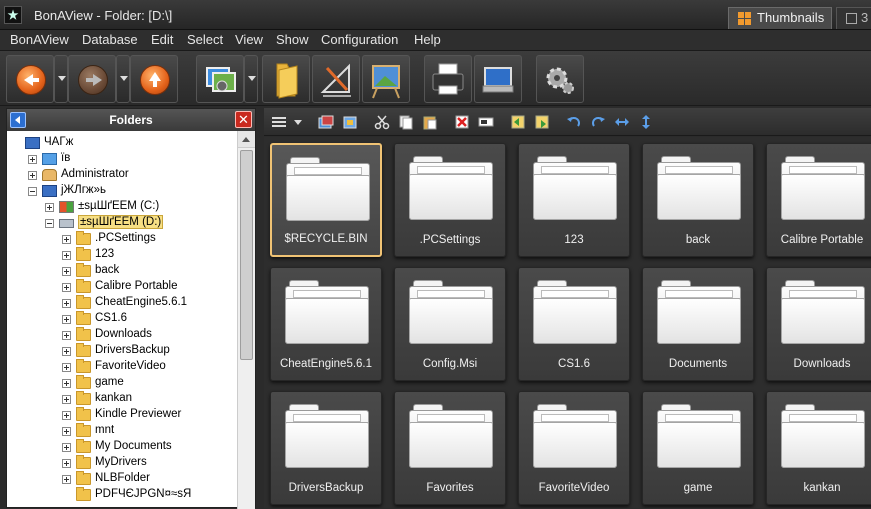  I want to click on up-button, so click(154, 79).